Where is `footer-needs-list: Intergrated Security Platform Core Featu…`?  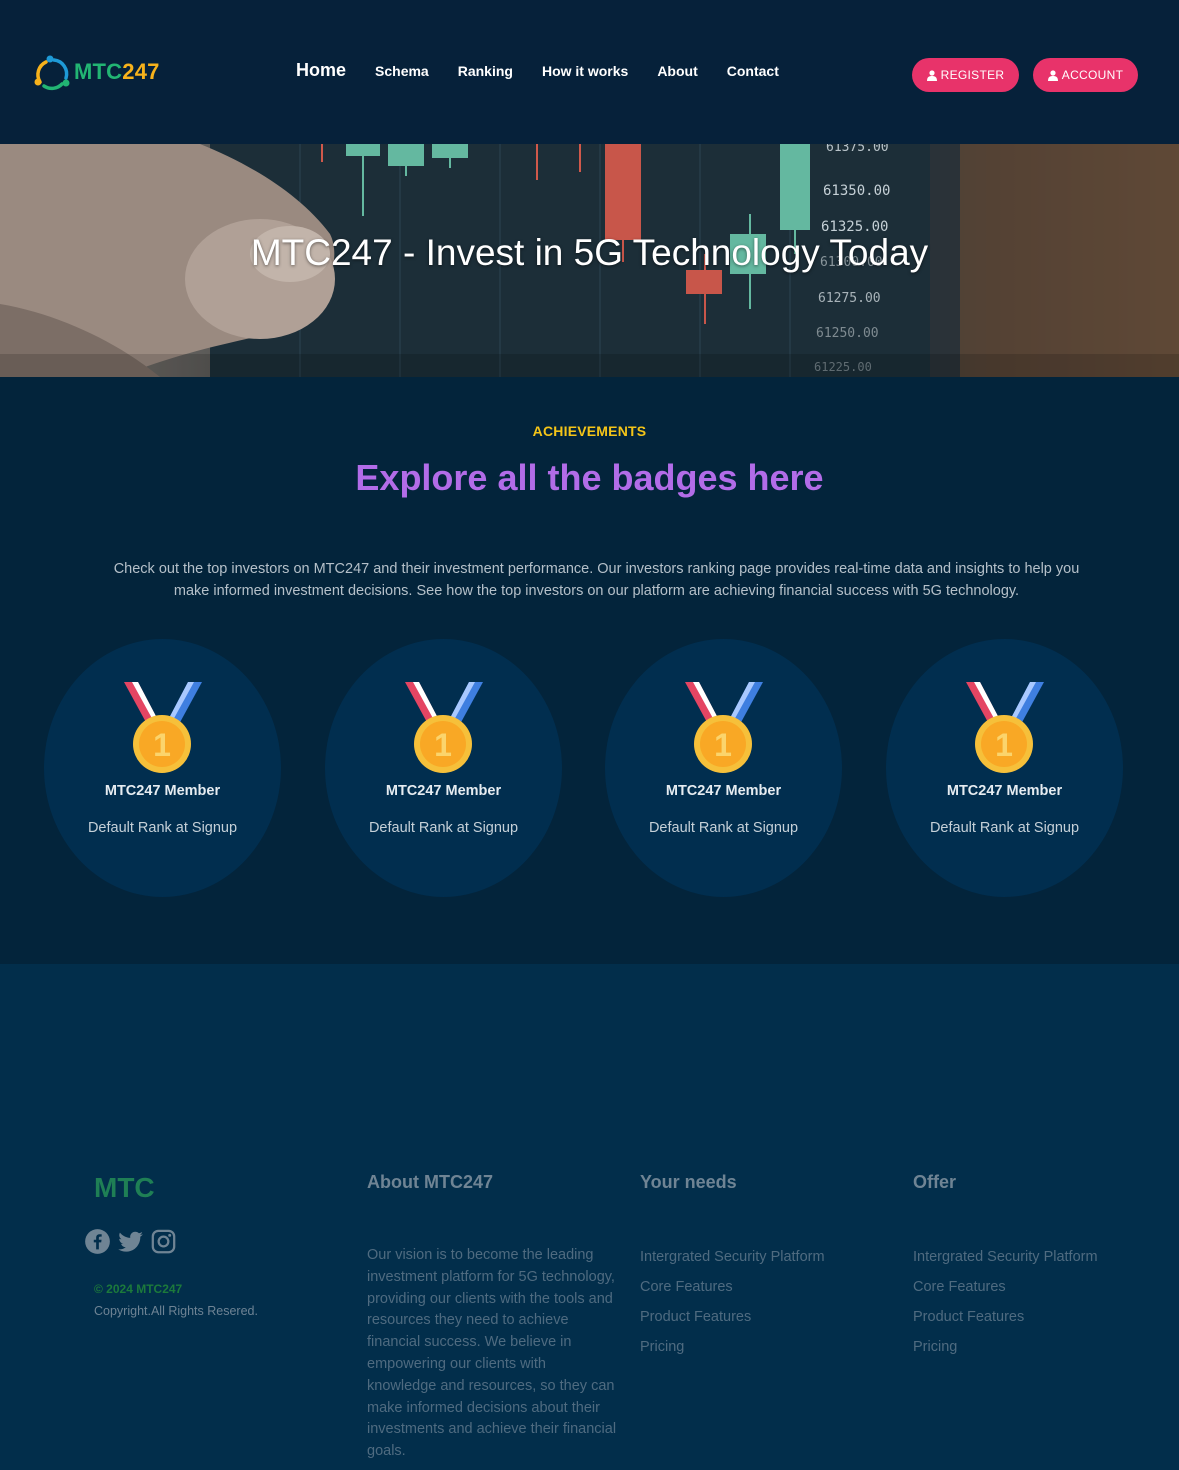 footer-needs-list: Intergrated Security Platform Core Featu… is located at coordinates (770, 1302).